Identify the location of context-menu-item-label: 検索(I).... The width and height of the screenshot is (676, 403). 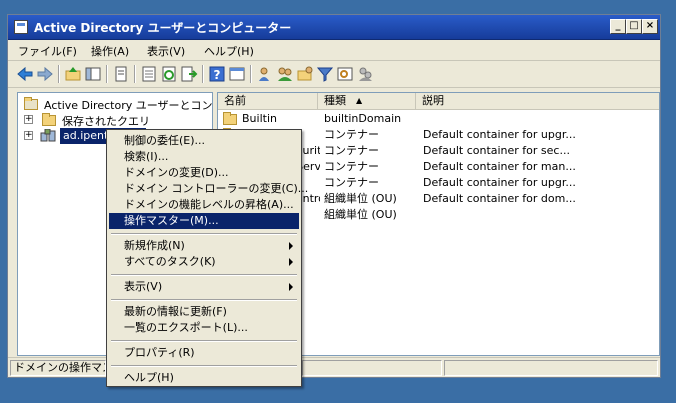
(146, 156).